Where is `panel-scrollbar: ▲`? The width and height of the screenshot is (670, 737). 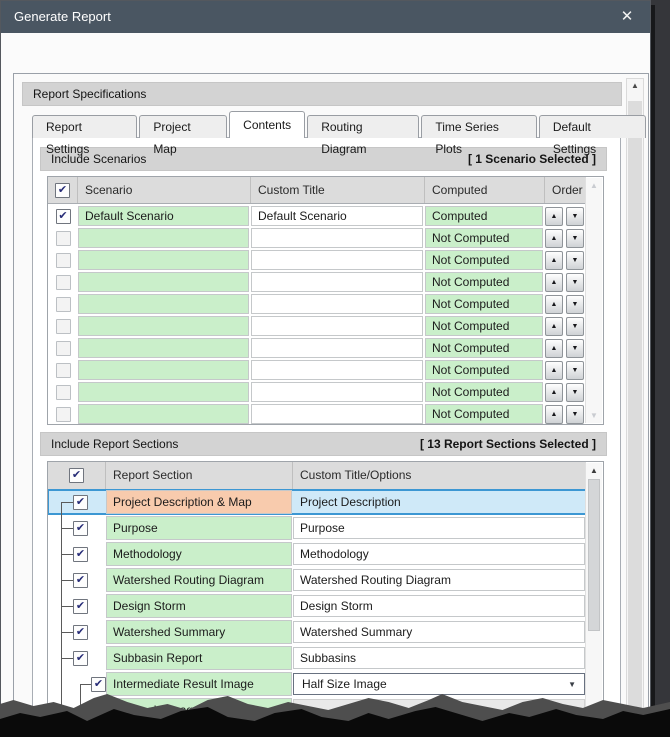 panel-scrollbar: ▲ is located at coordinates (635, 402).